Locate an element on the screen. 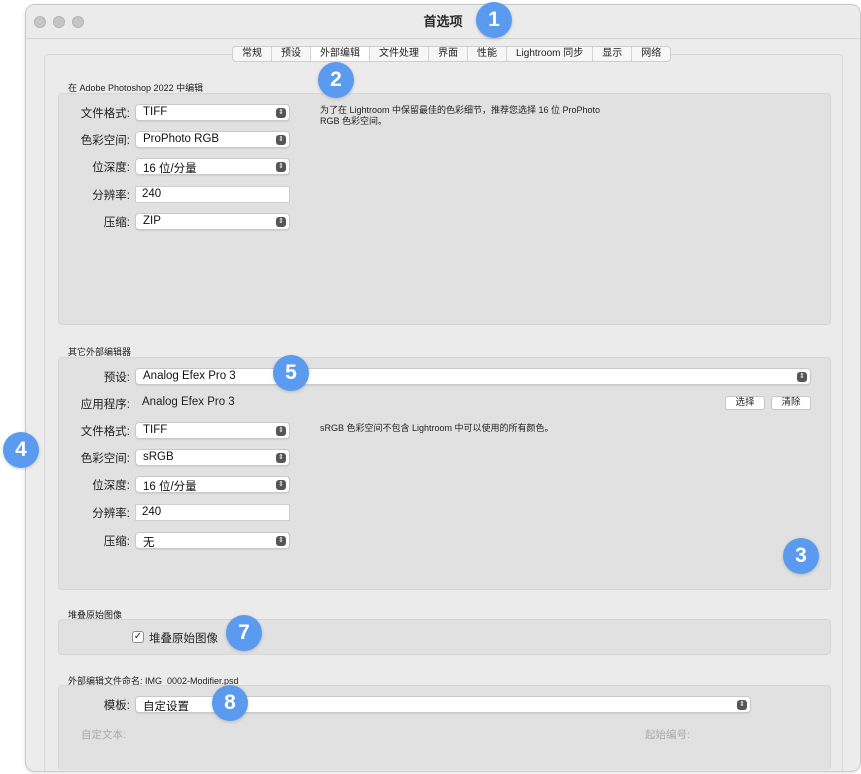 The width and height of the screenshot is (861, 774). oe-color-space-label: 色彩空间: is located at coordinates (105, 459).